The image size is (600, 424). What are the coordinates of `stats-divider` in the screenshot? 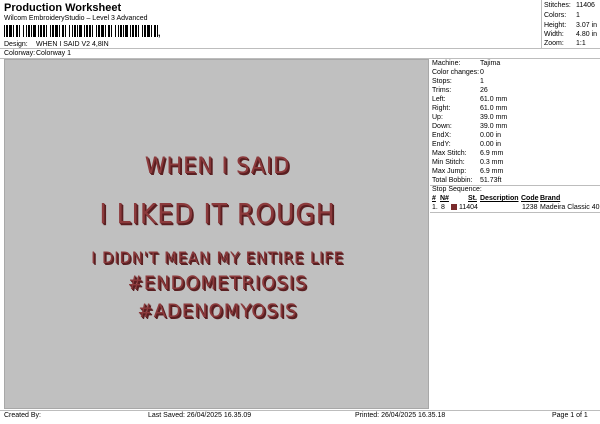 It's located at (541, 24).